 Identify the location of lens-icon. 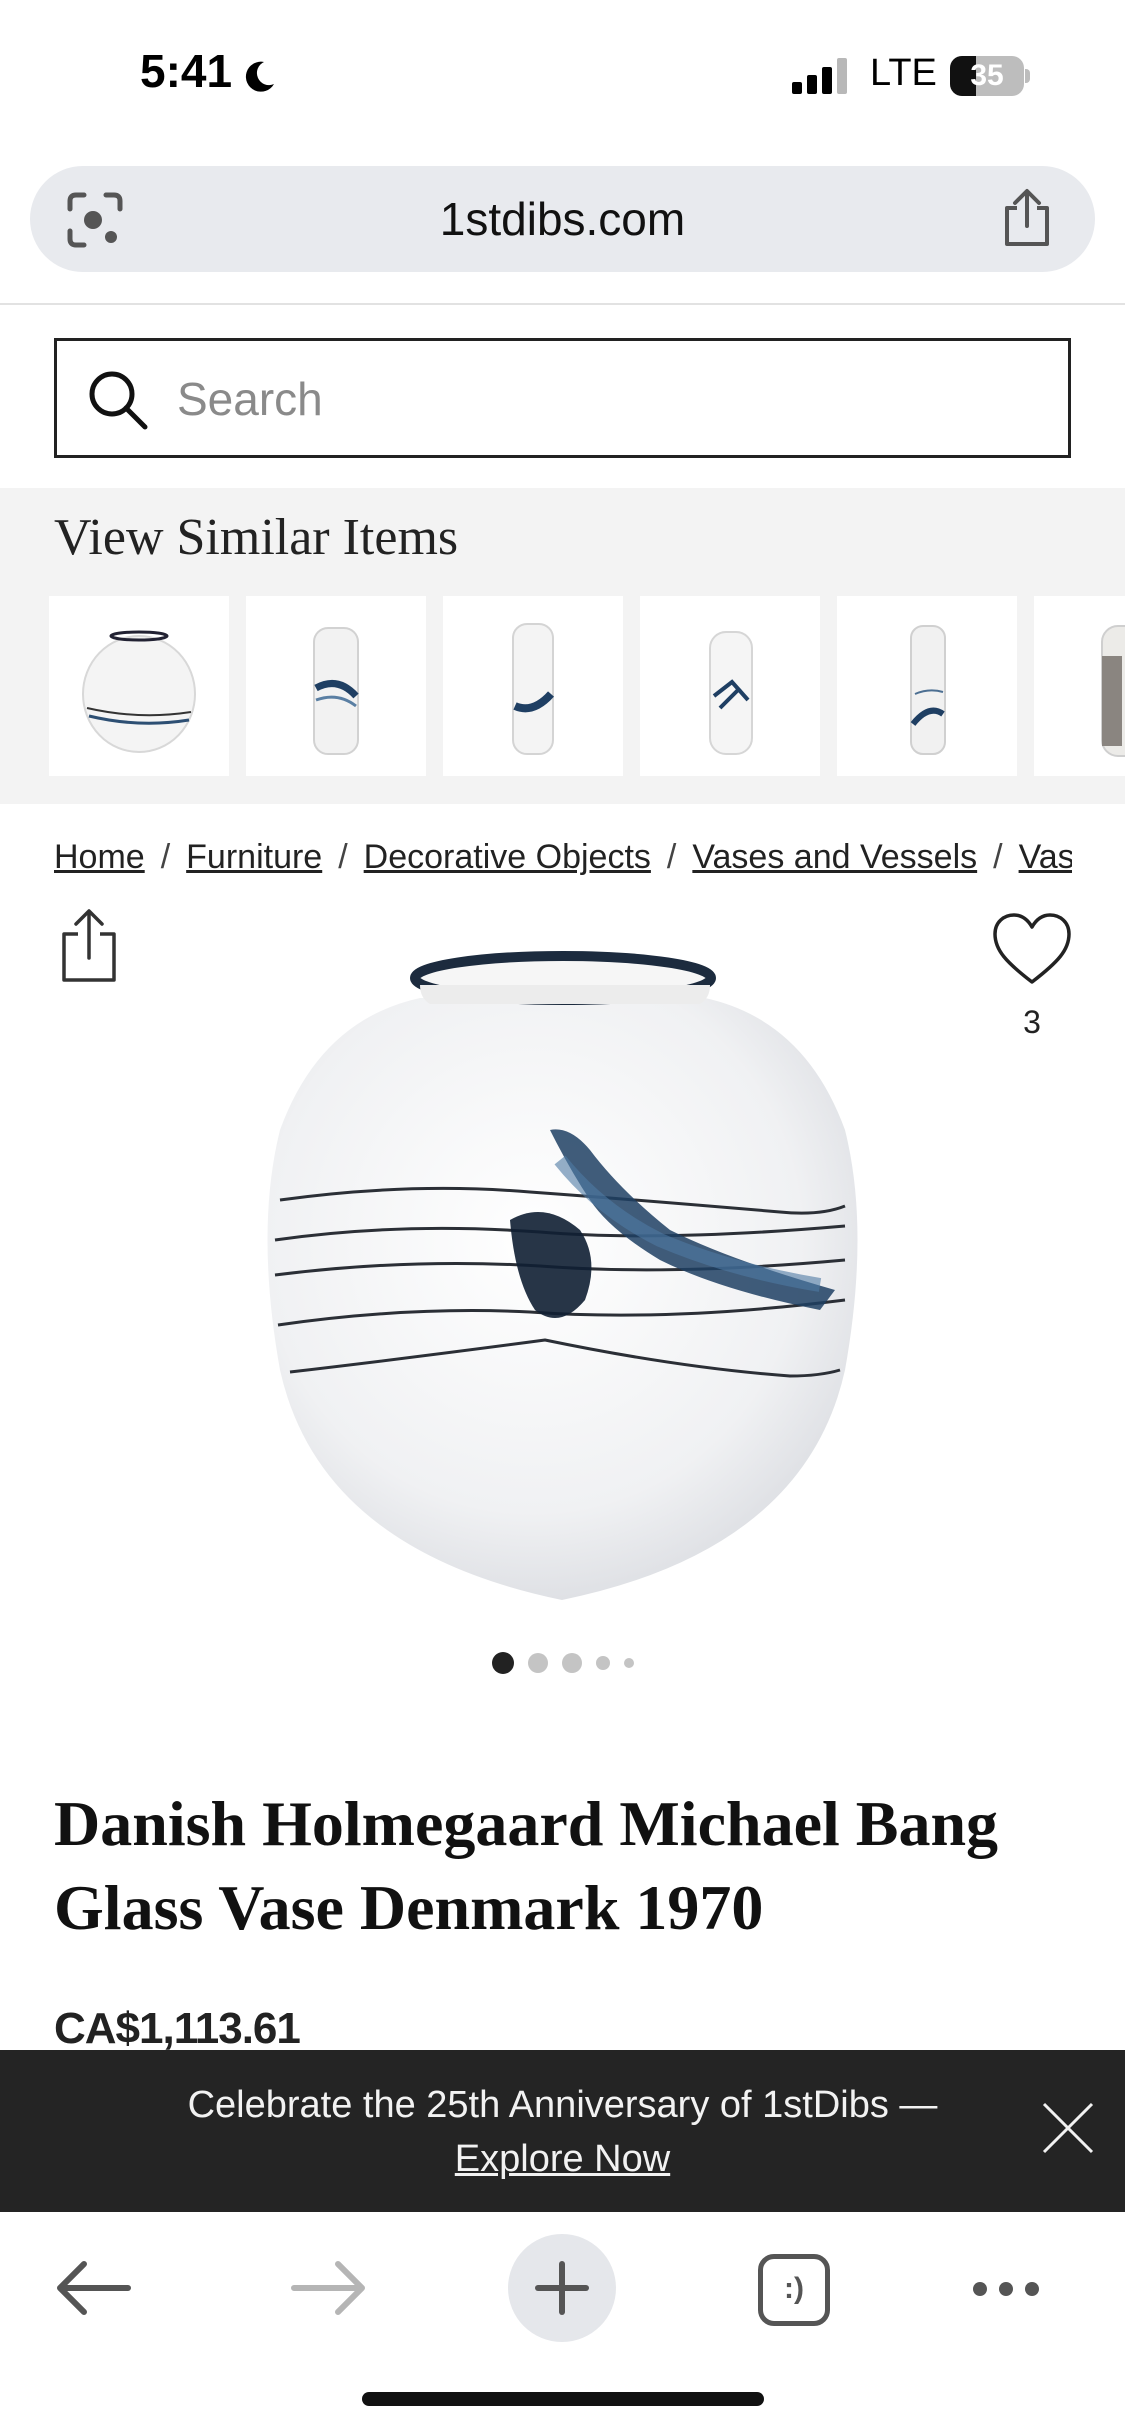
(95, 220).